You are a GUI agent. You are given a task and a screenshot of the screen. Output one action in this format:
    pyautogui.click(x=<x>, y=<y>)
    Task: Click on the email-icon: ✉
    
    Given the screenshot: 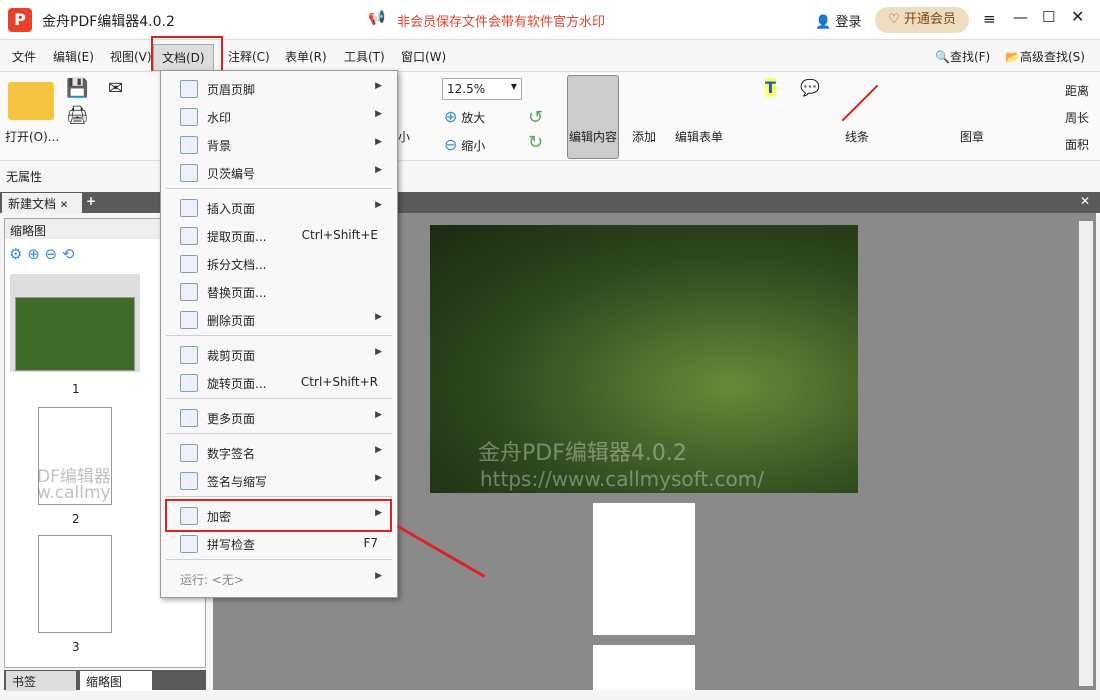 What is the action you would take?
    pyautogui.click(x=115, y=88)
    